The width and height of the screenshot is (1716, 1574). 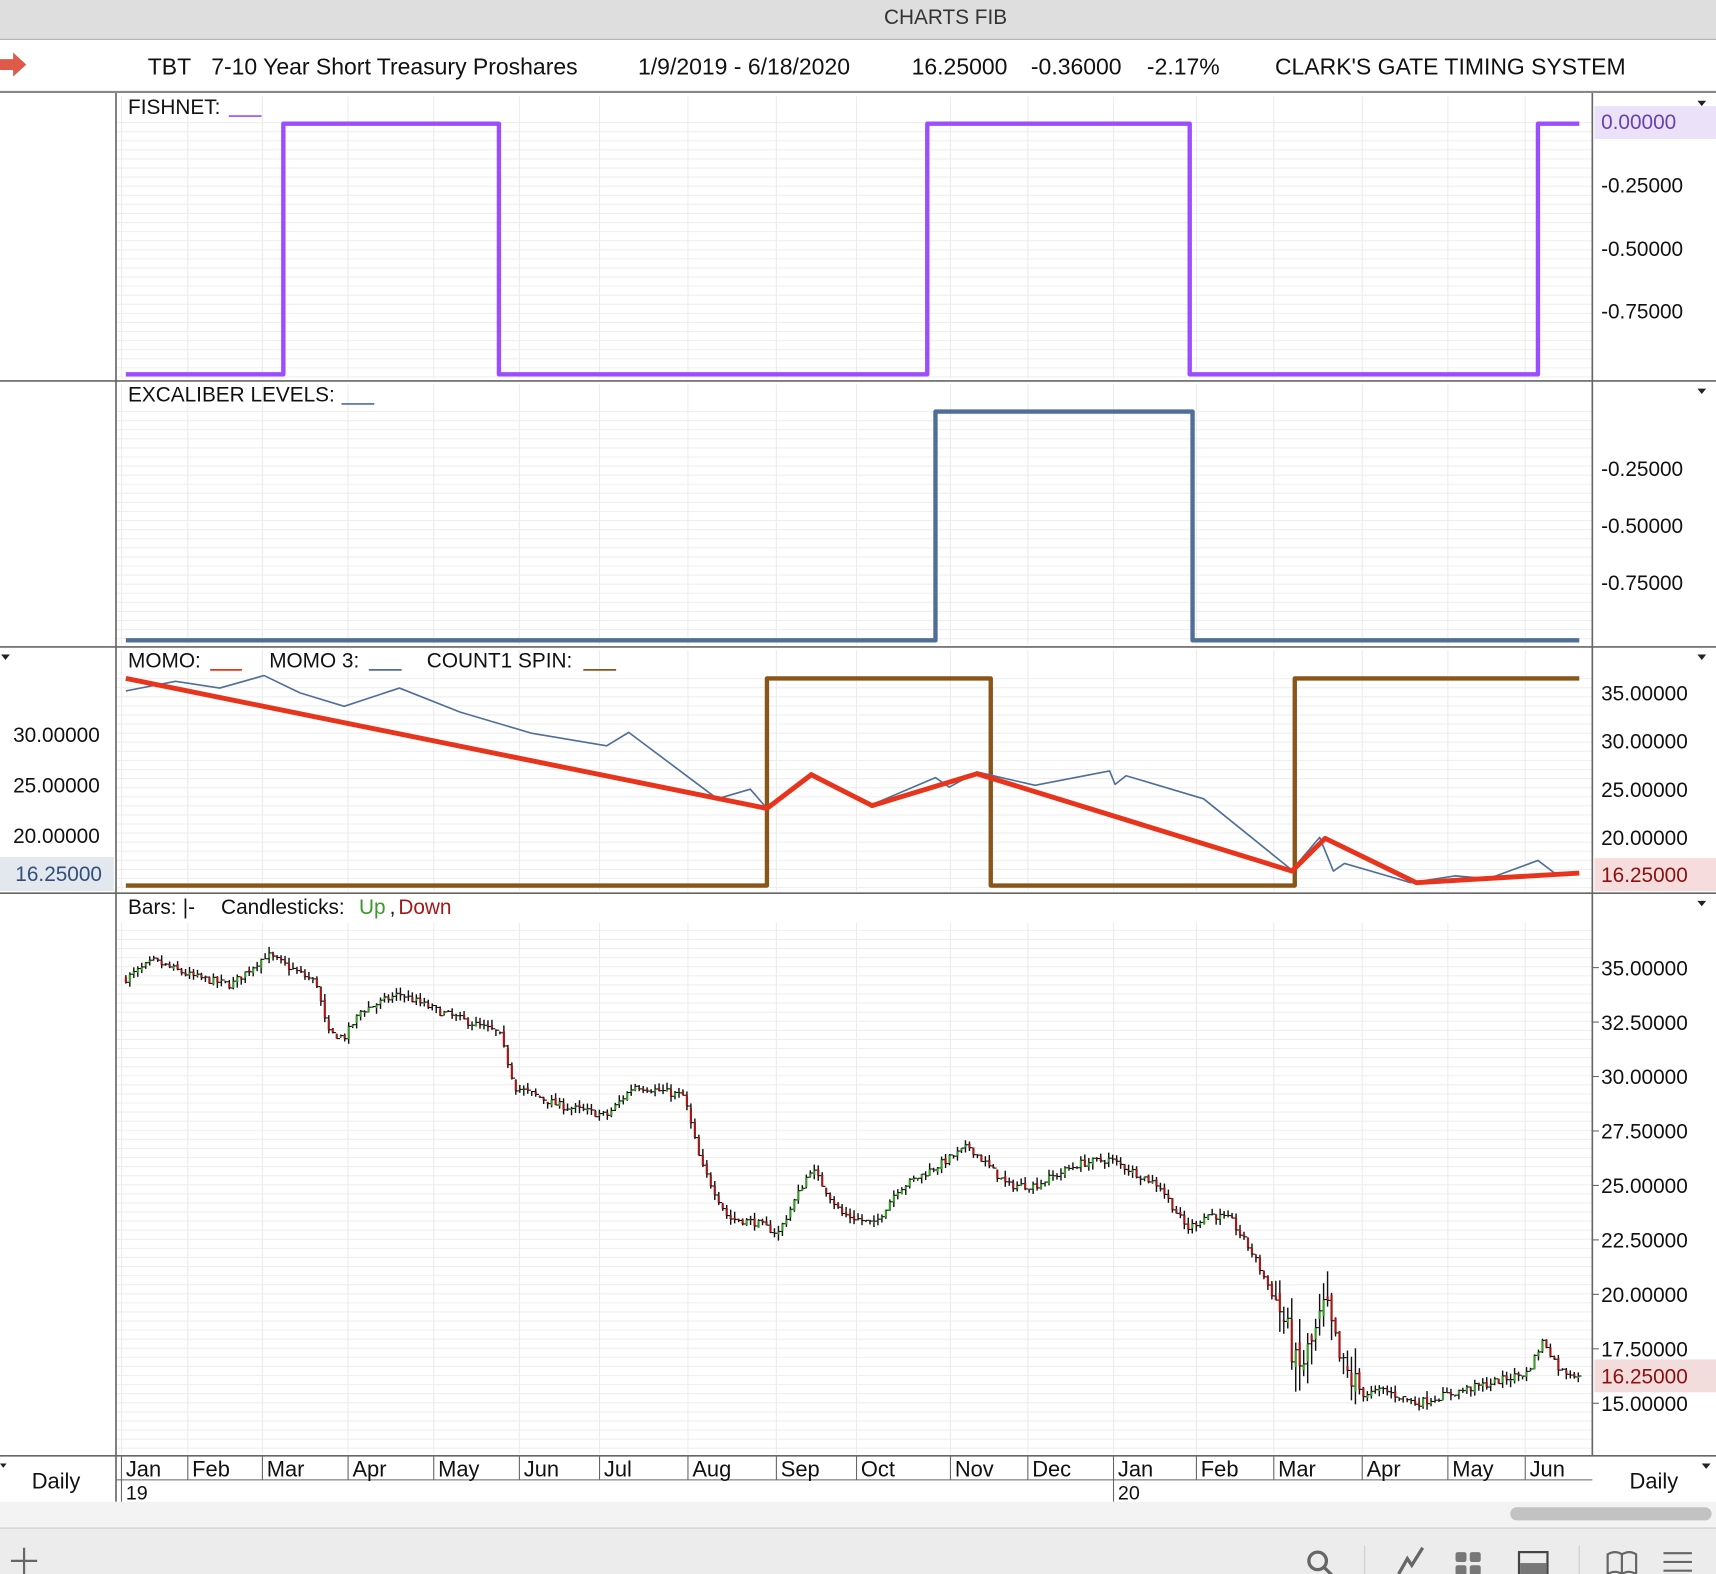 What do you see at coordinates (1654, 1481) in the screenshot?
I see `period-selector-right: Daily` at bounding box center [1654, 1481].